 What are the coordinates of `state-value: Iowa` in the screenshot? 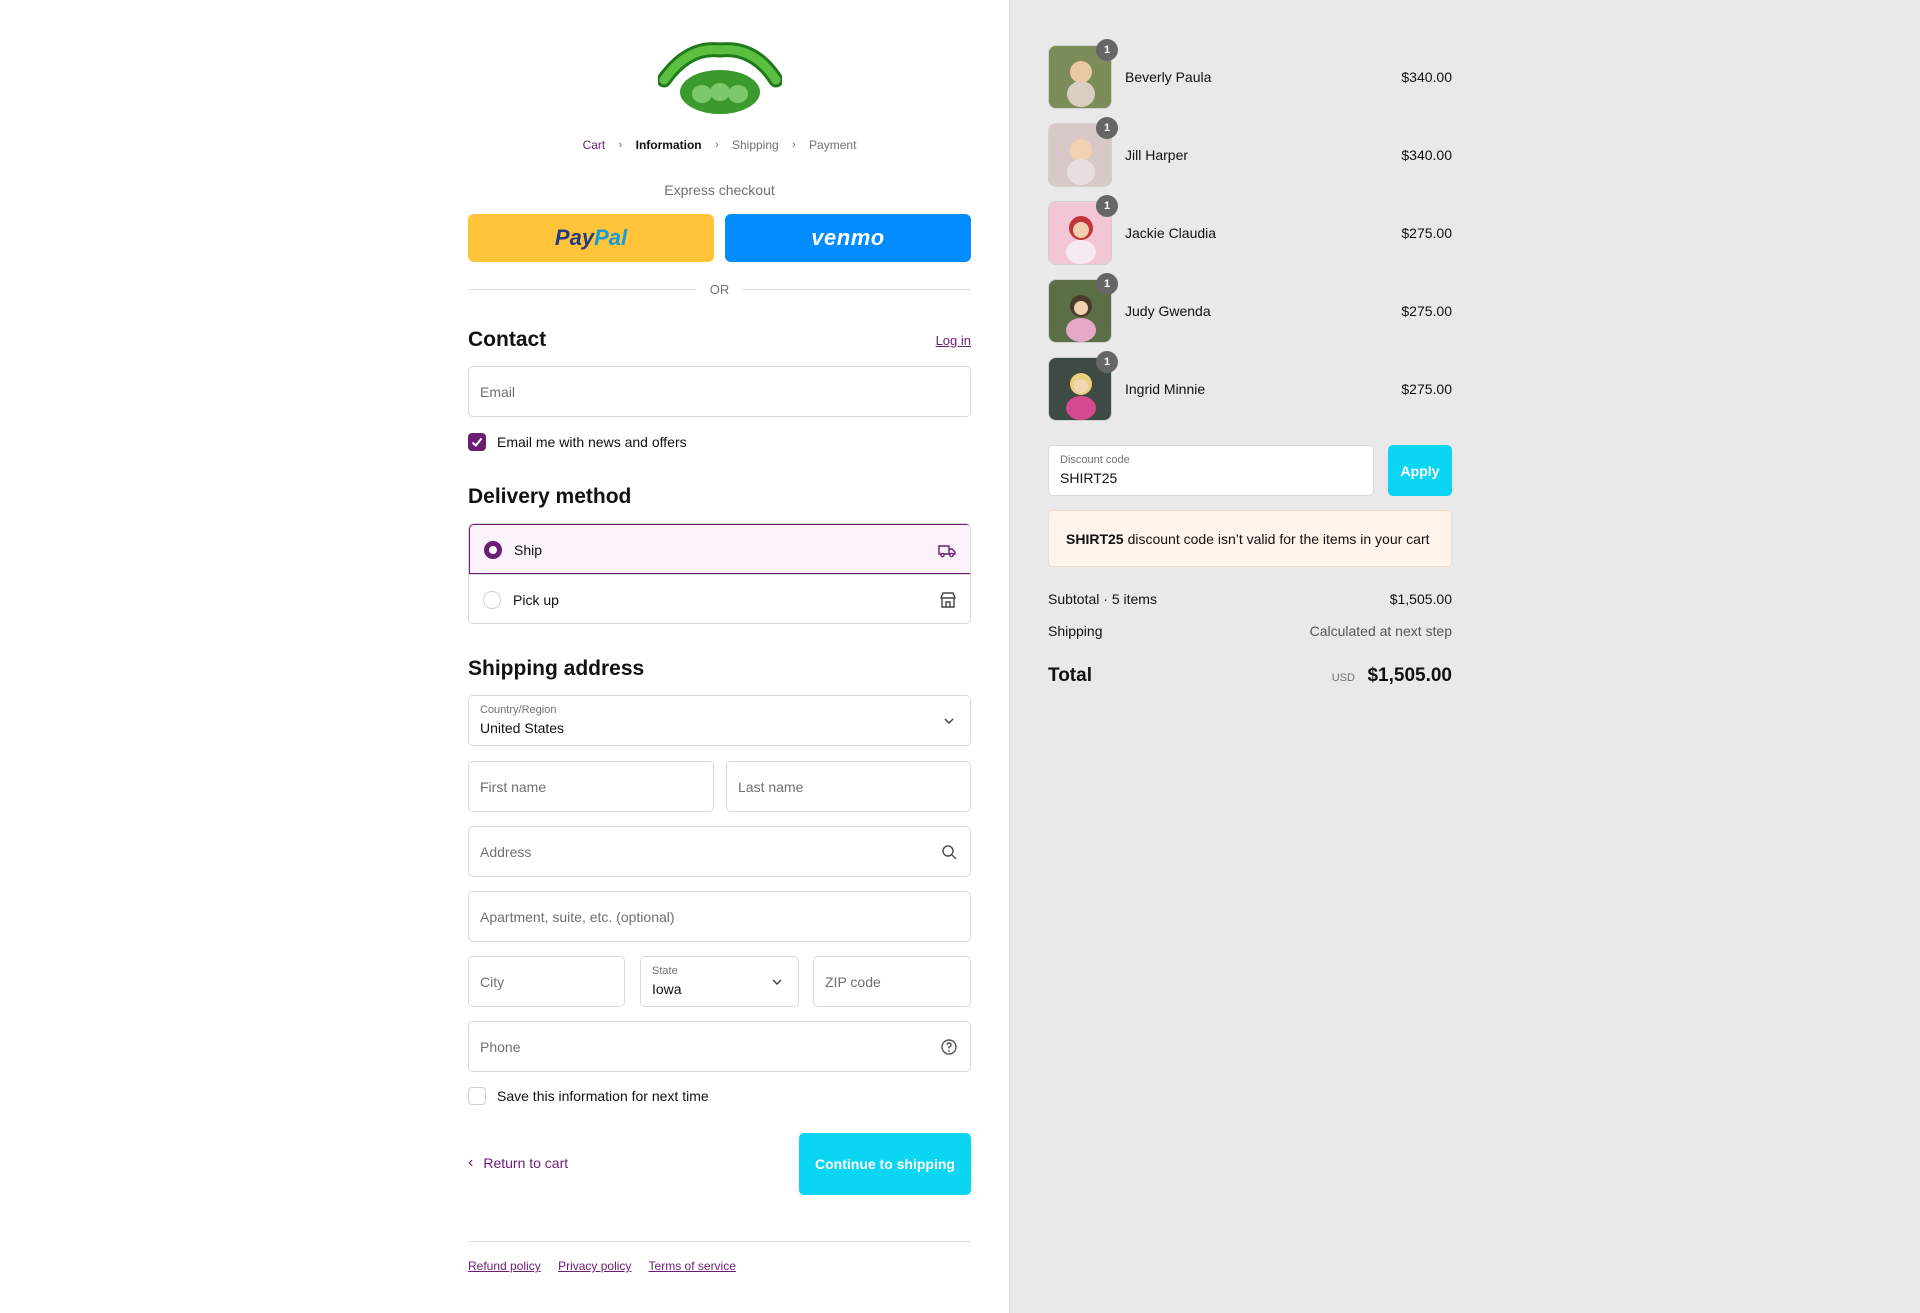 It's located at (667, 989).